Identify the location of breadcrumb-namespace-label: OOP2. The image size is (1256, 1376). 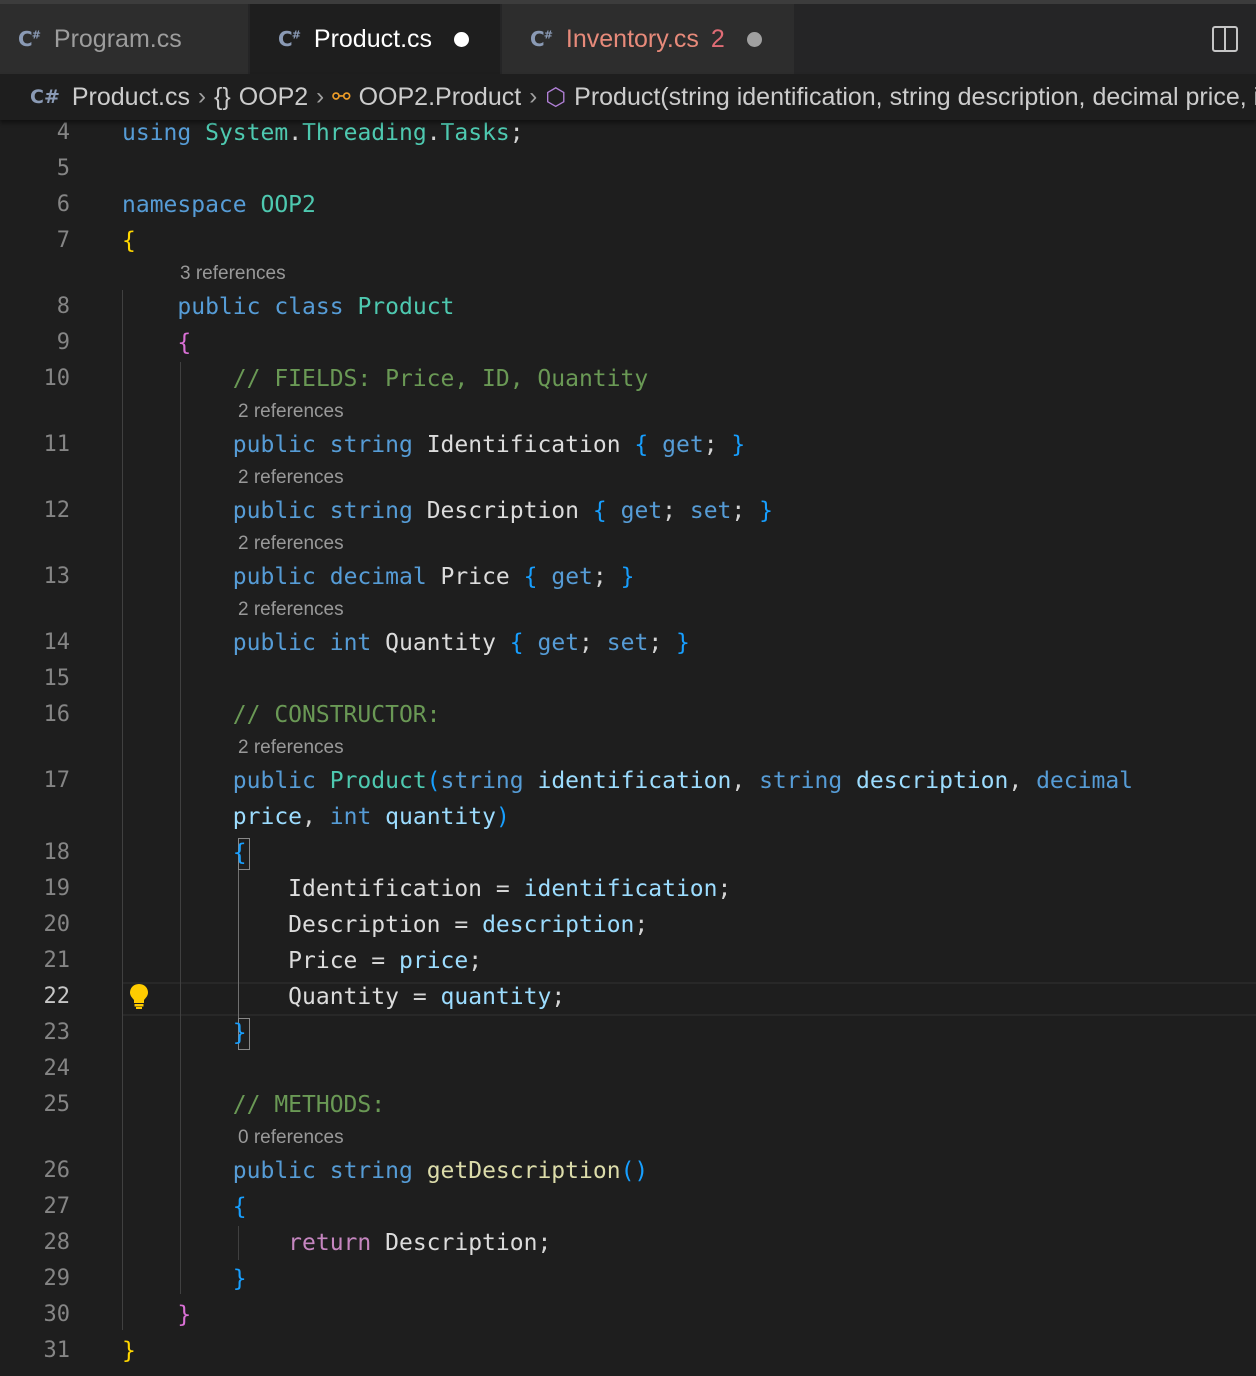
(273, 96).